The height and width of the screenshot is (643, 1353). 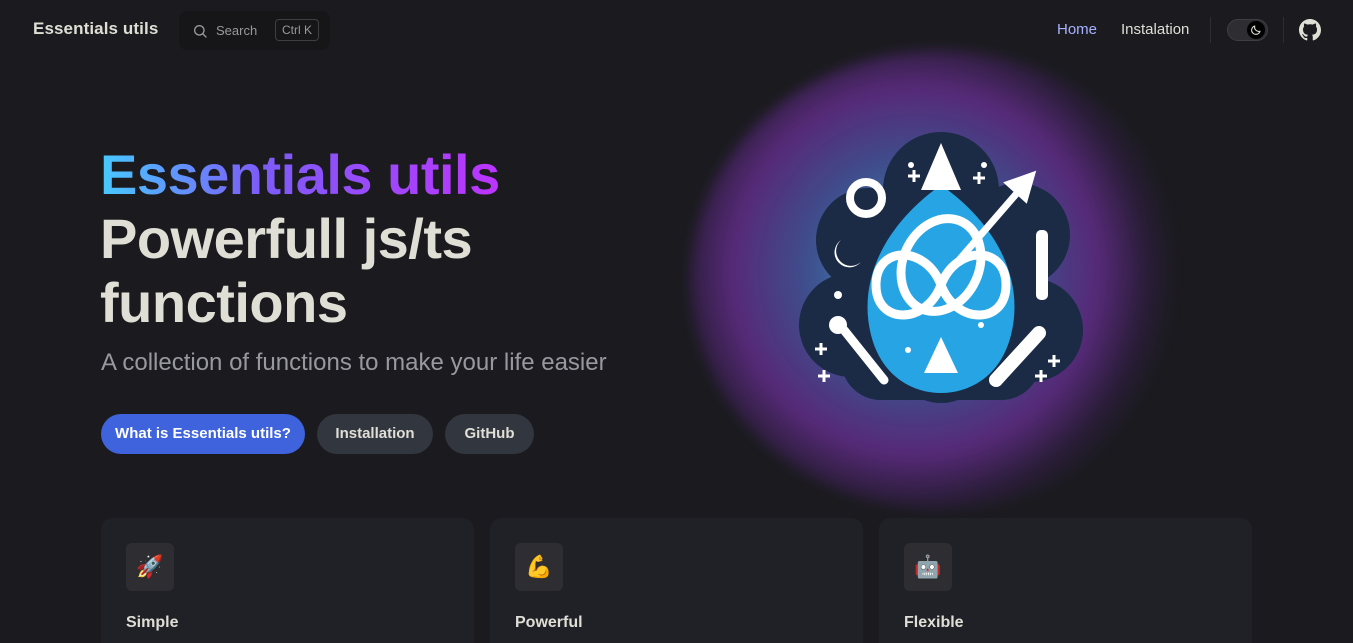 I want to click on what-is-button: What is Essentials utils?, so click(x=203, y=434).